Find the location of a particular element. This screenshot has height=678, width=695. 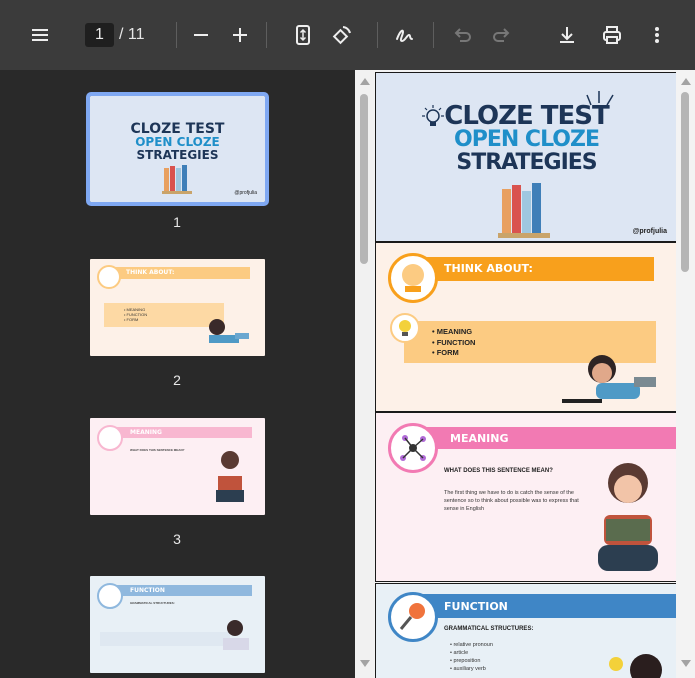

more-icon is located at coordinates (657, 35).